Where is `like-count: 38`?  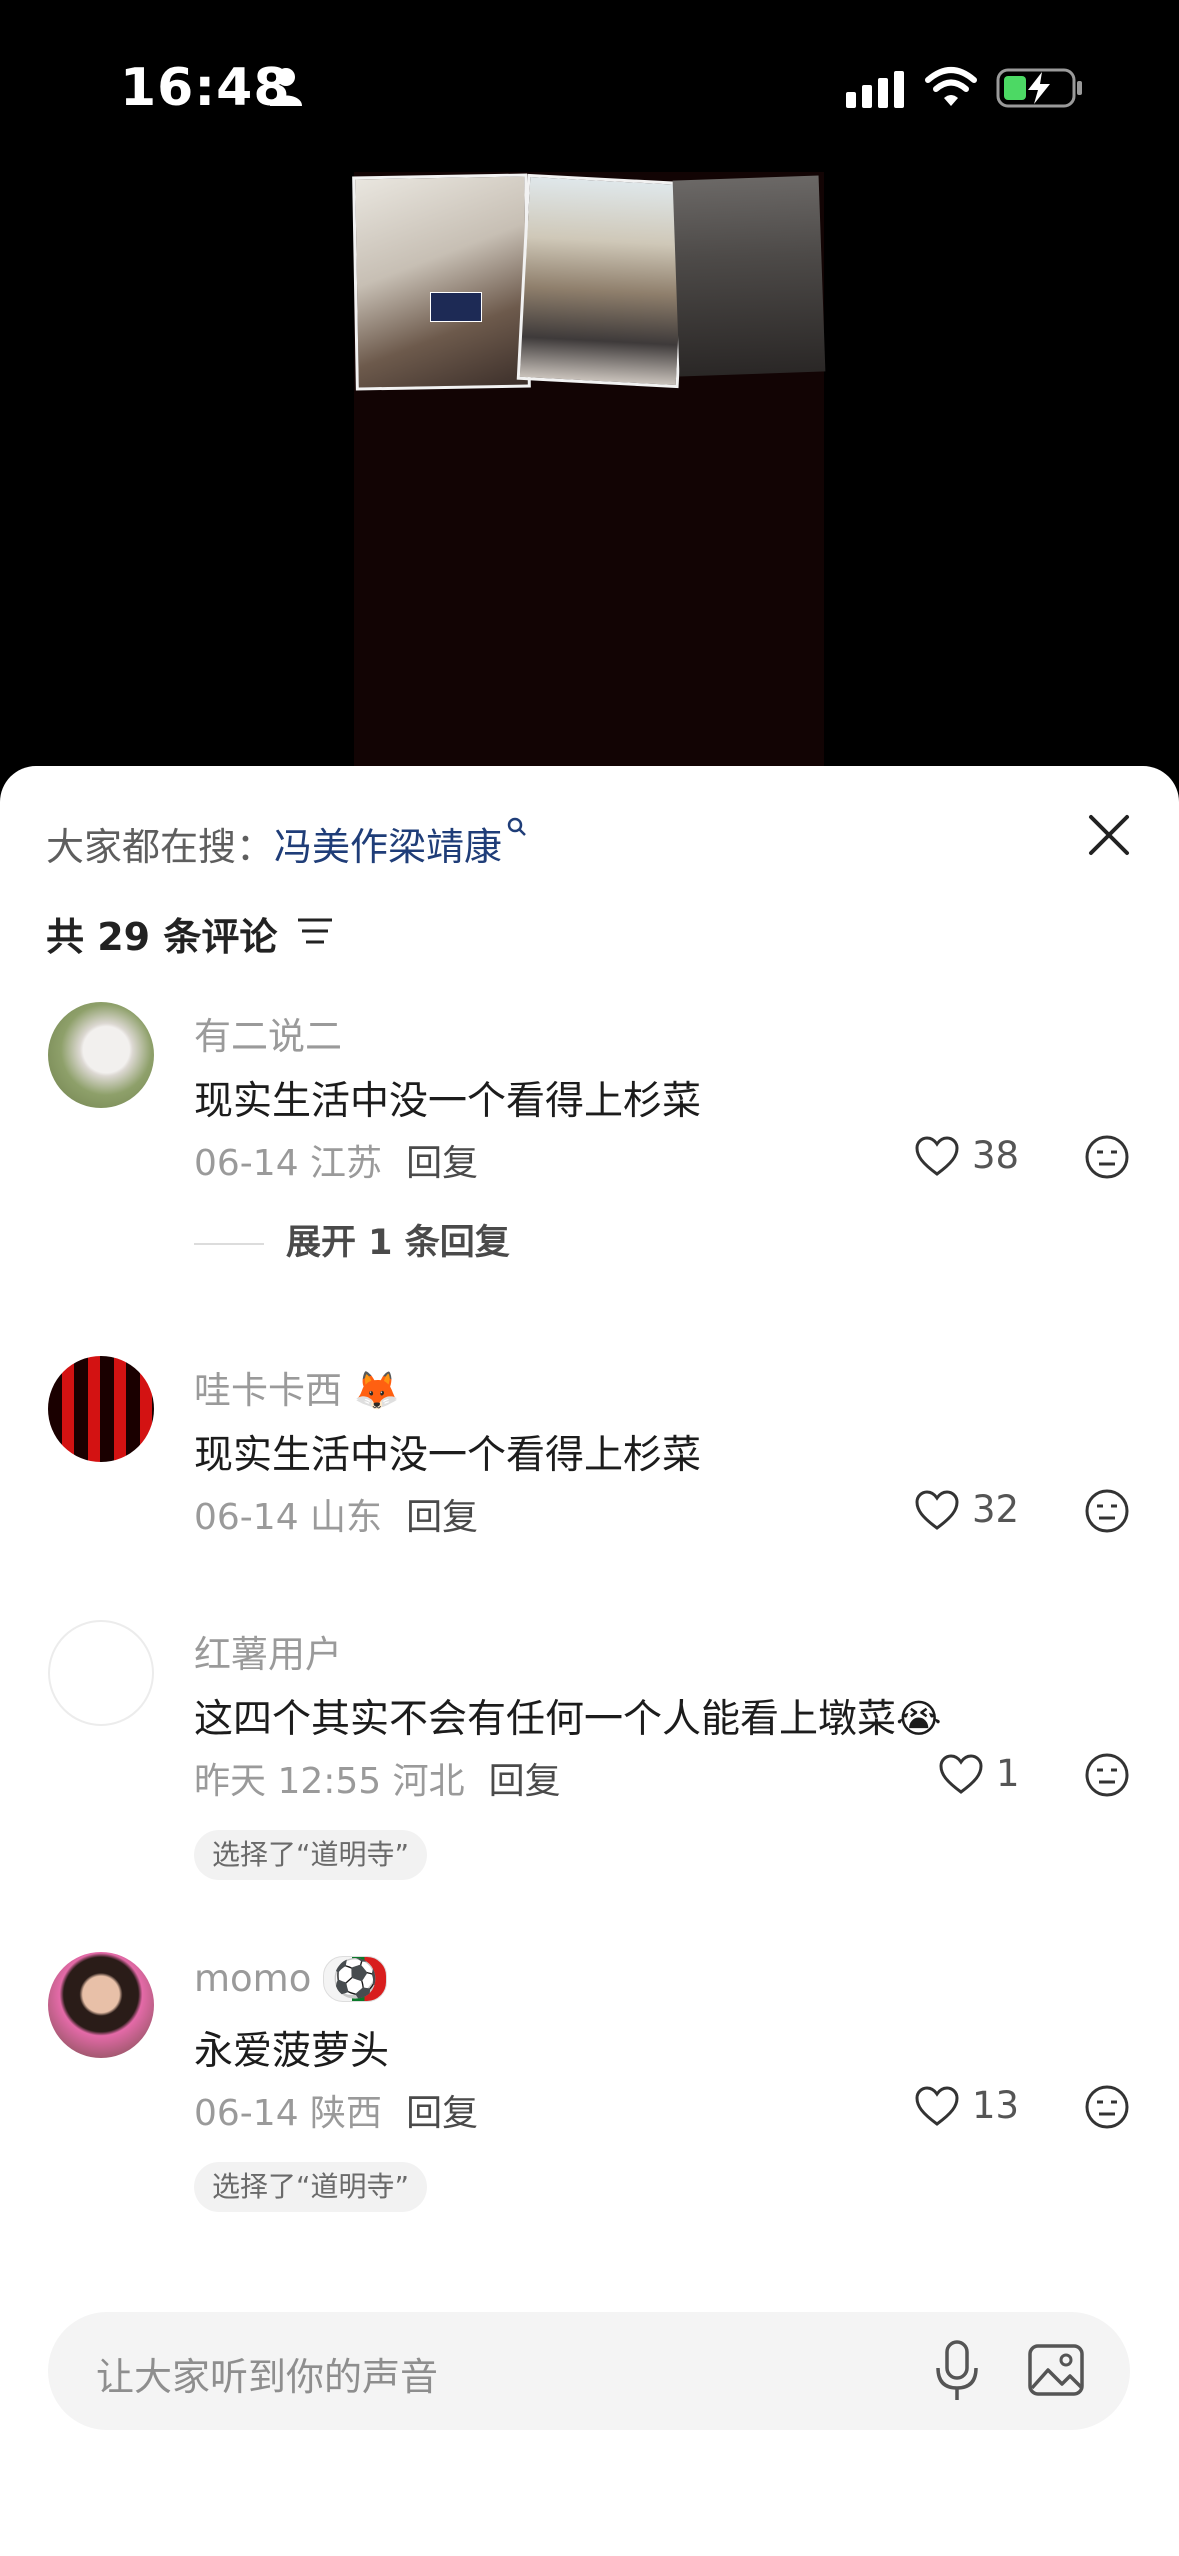
like-count: 38 is located at coordinates (996, 1155).